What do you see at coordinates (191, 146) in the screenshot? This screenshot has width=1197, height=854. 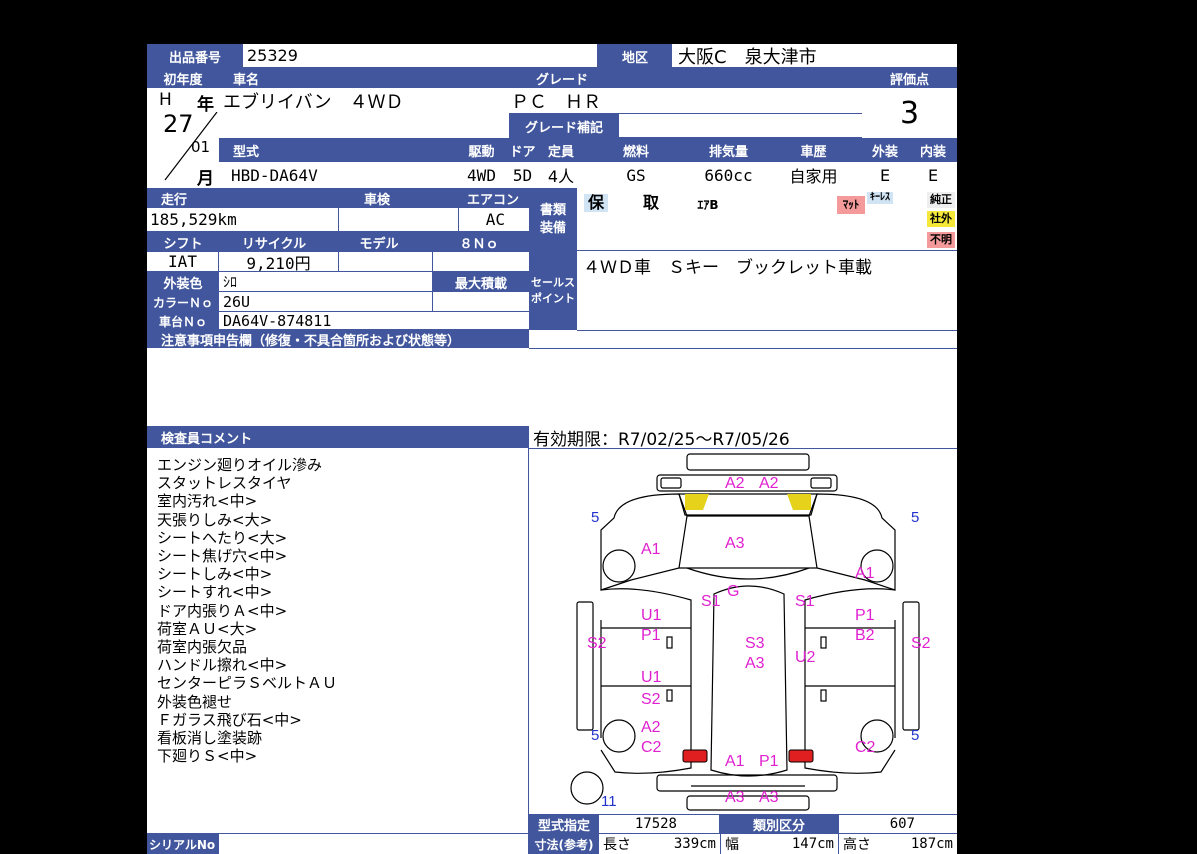 I see `date-slash` at bounding box center [191, 146].